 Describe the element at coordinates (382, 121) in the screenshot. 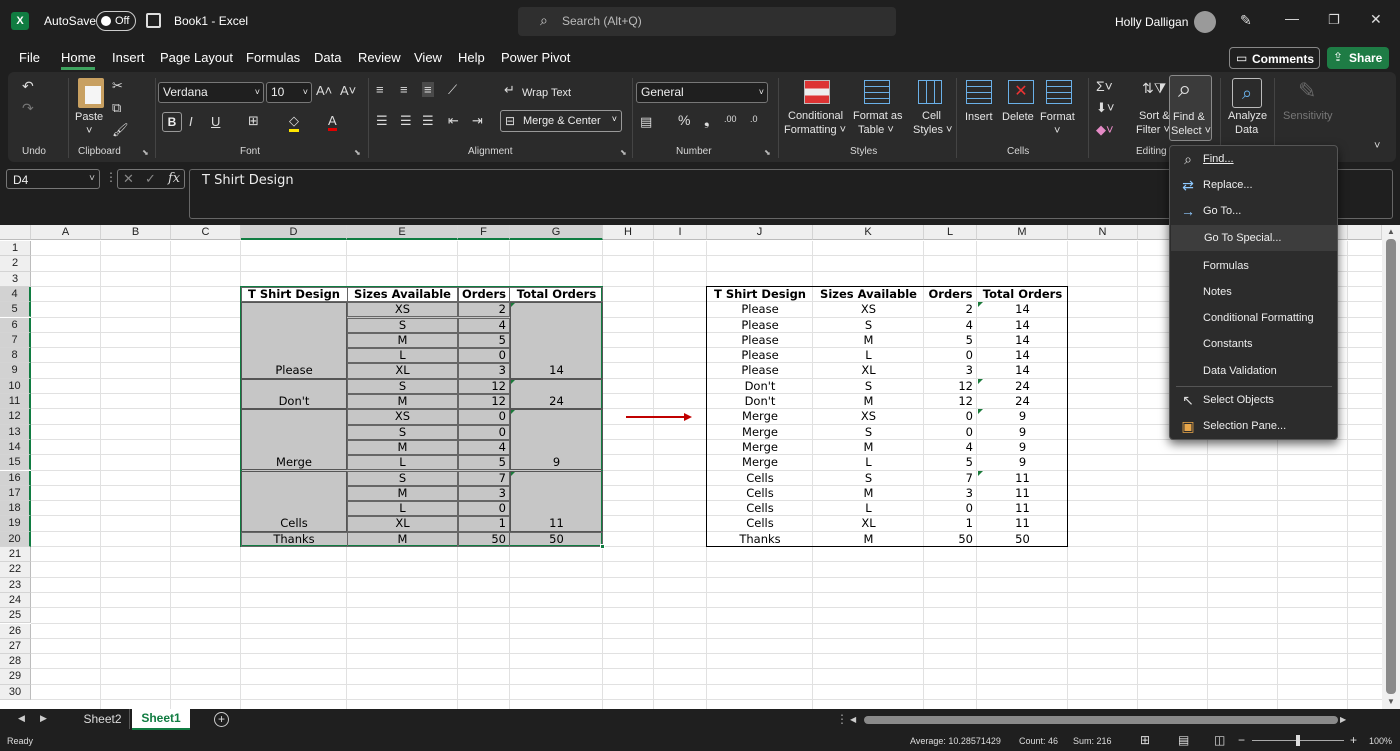

I see `align-left-icon: ☰` at that location.